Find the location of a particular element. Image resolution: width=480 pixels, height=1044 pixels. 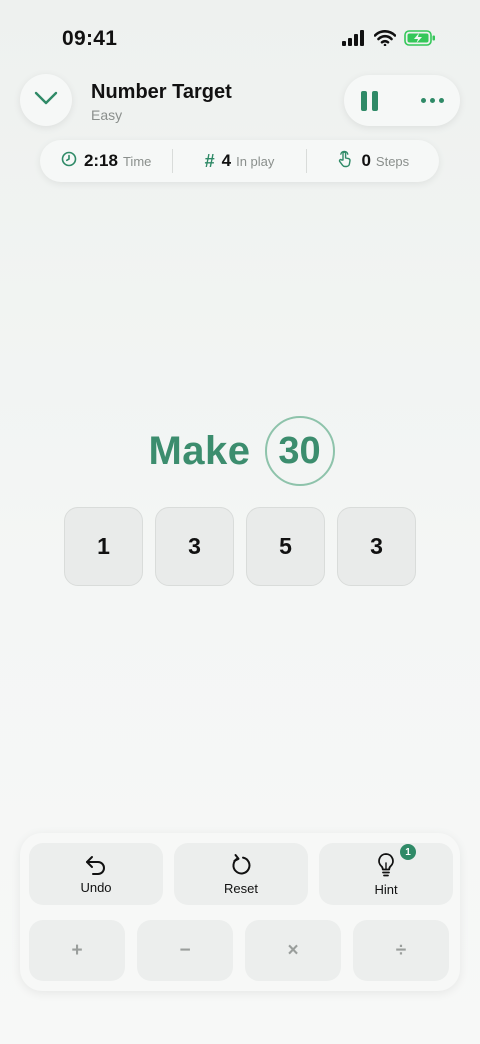

hint-label: Hint is located at coordinates (386, 889).